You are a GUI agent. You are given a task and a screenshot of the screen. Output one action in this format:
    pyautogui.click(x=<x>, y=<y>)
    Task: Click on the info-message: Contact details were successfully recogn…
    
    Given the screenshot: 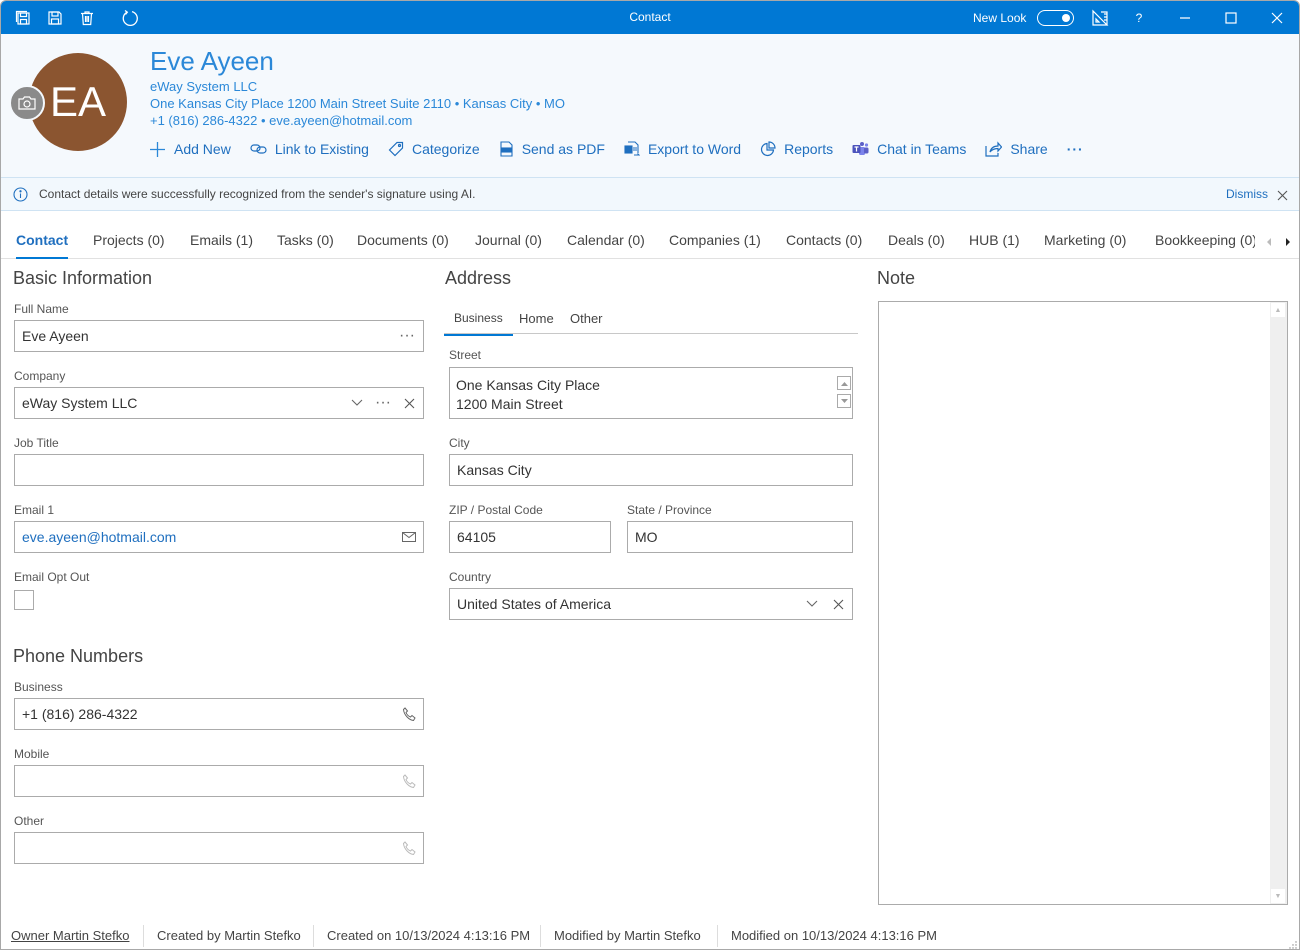 What is the action you would take?
    pyautogui.click(x=257, y=194)
    